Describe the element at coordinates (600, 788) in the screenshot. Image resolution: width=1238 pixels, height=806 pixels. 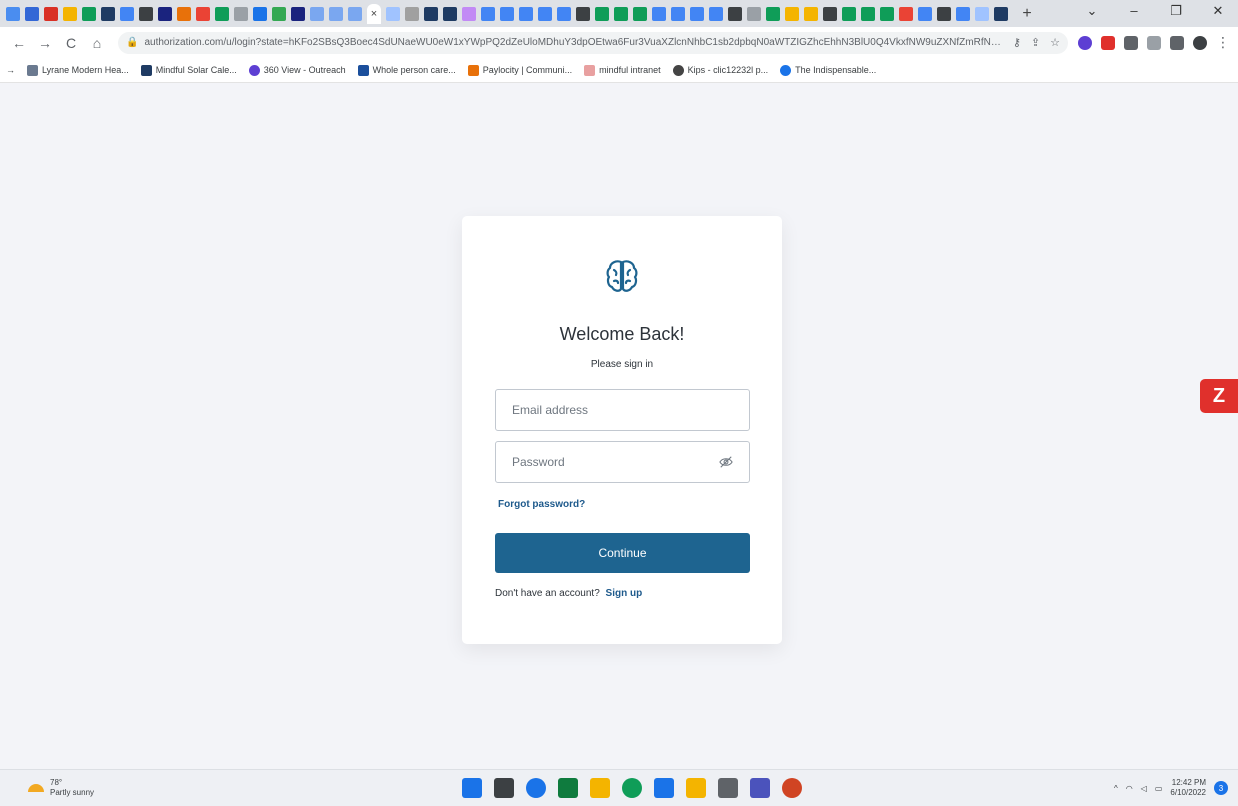
I see `file-explorer-icon` at that location.